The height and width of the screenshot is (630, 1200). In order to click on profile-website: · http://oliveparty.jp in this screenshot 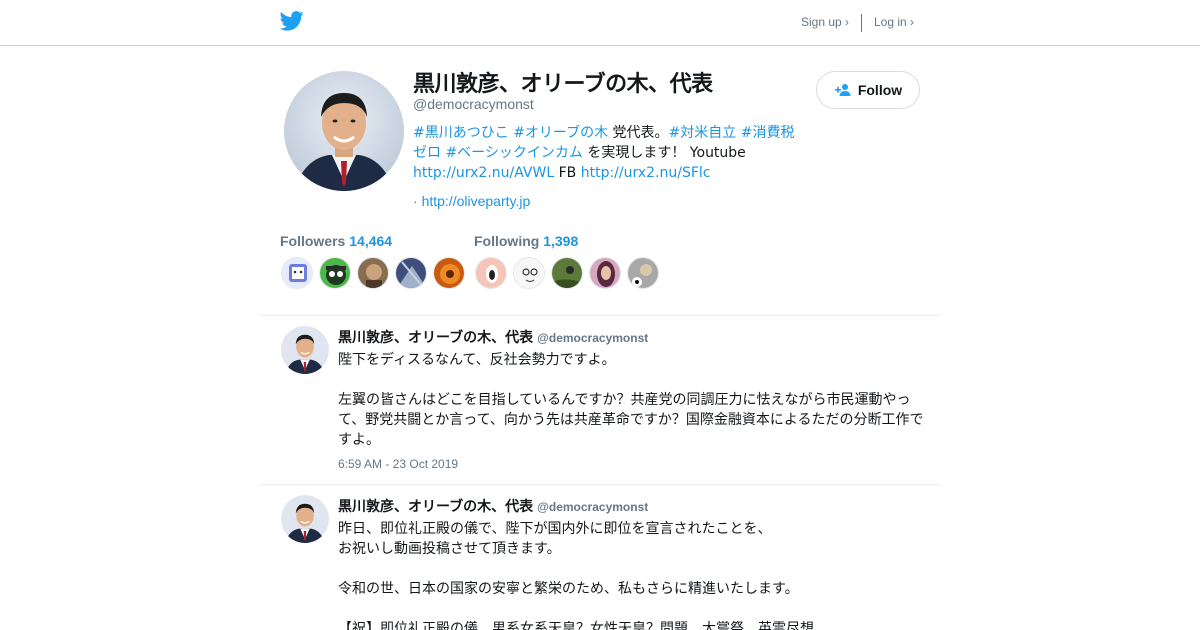, I will do `click(471, 201)`.